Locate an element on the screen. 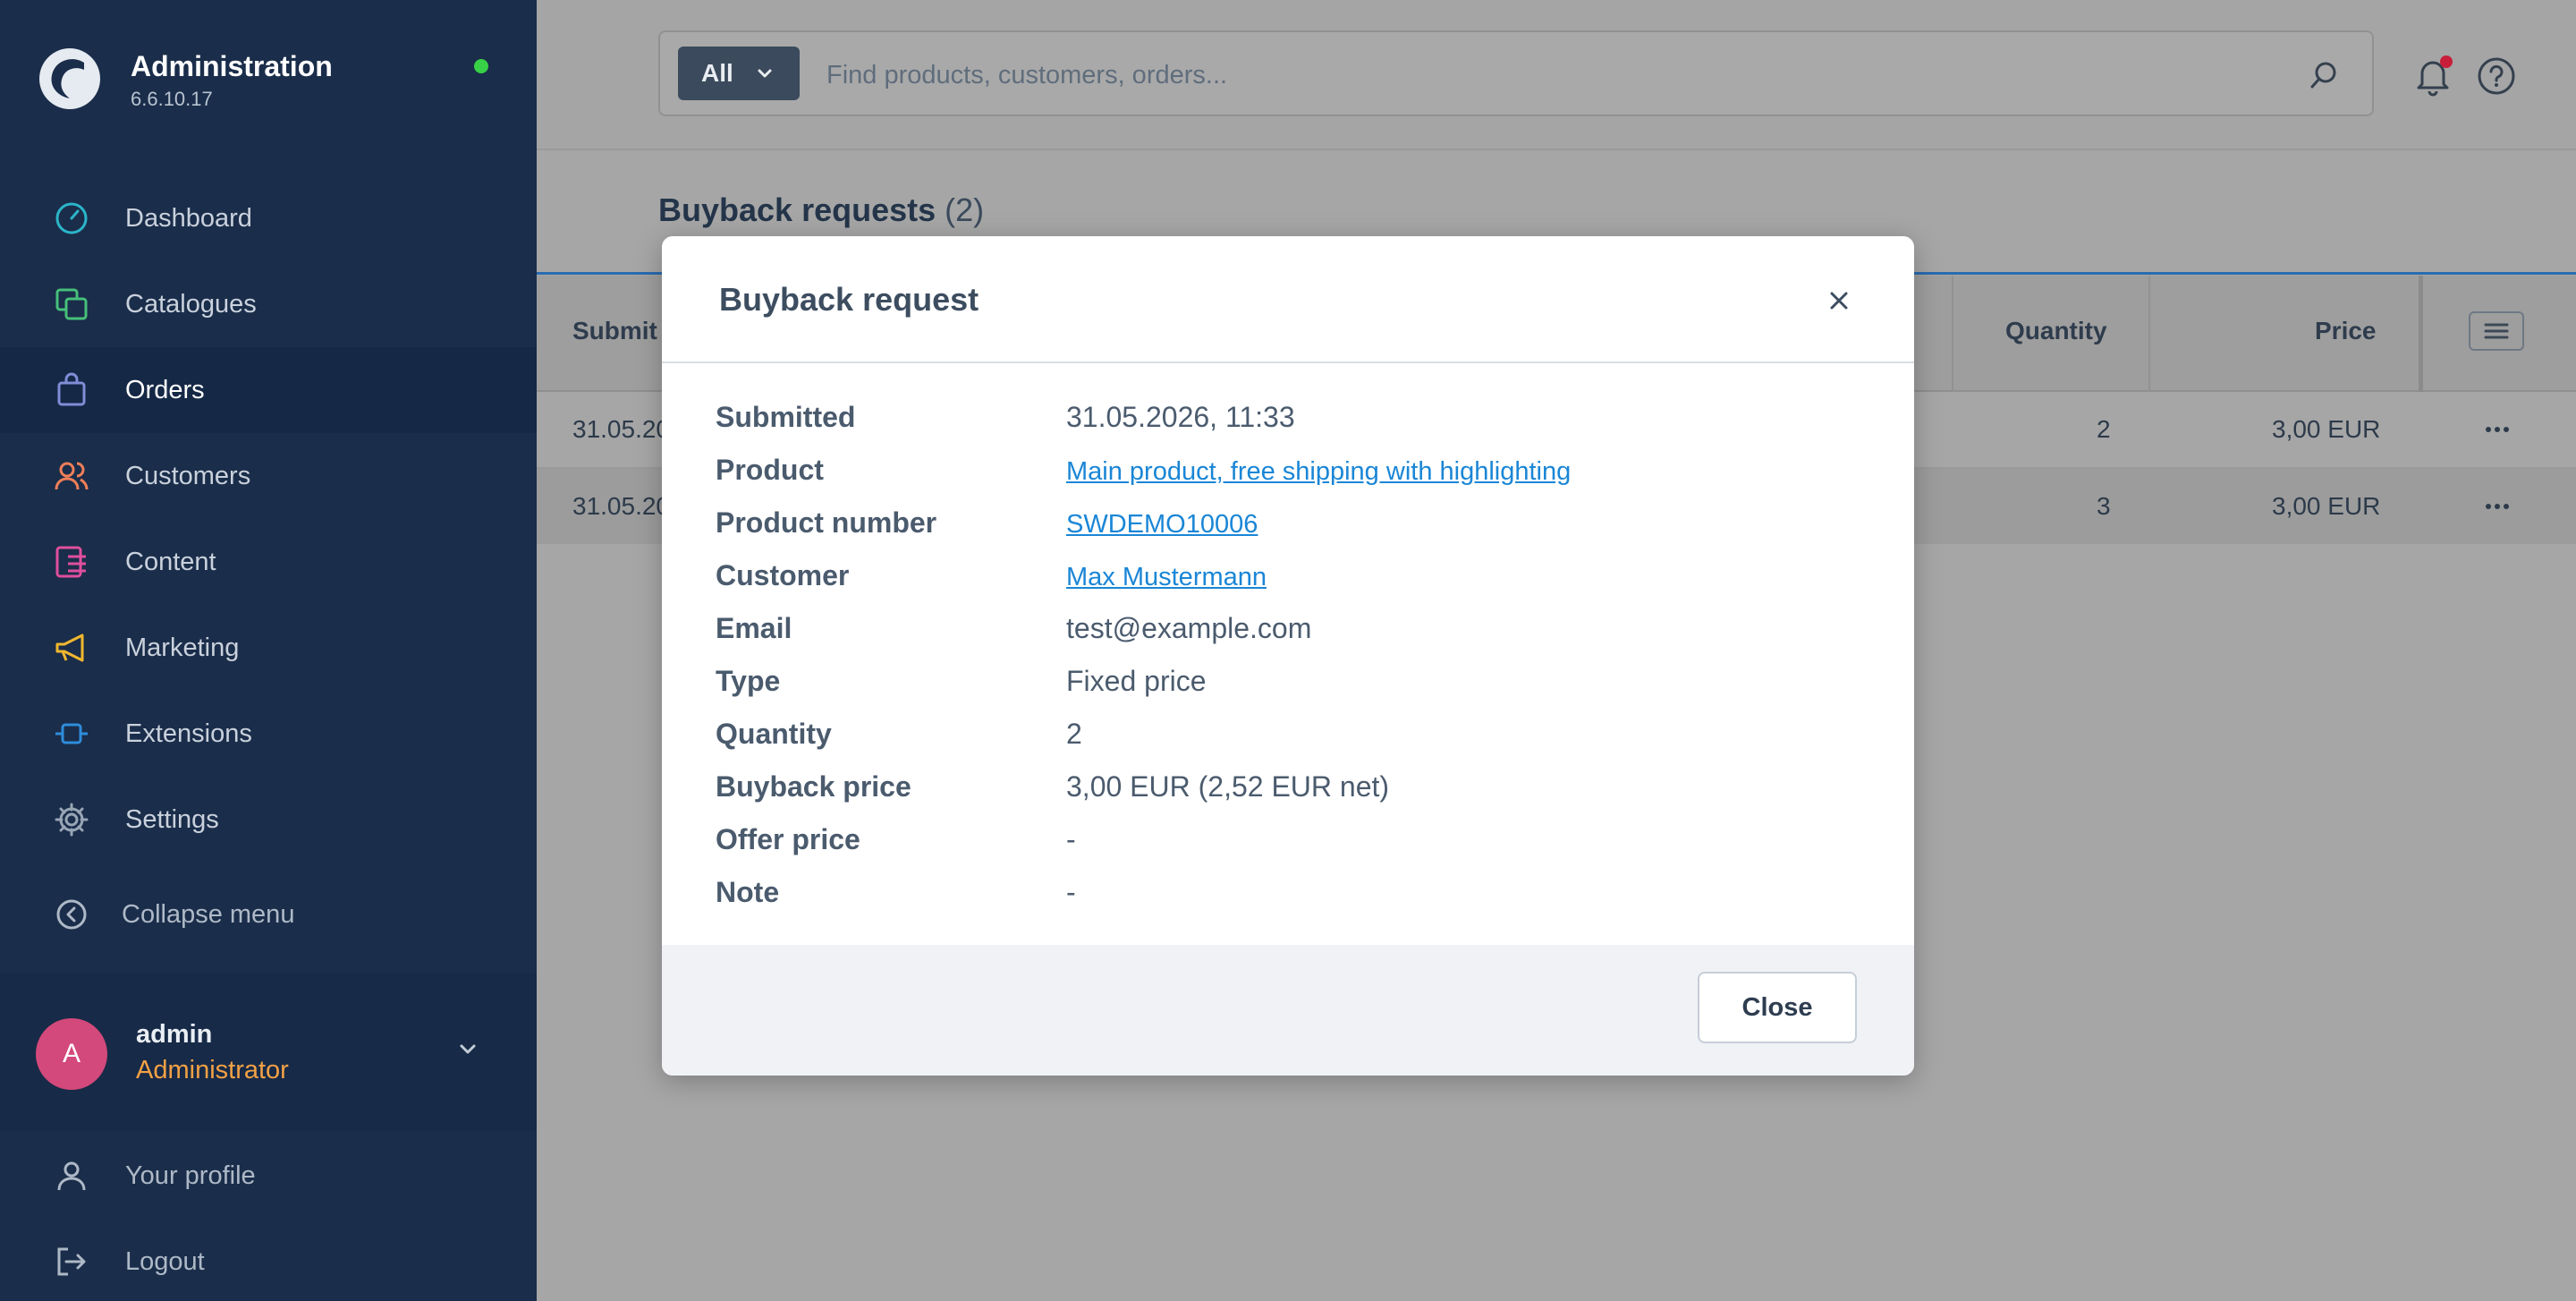  detail-label: Product is located at coordinates (770, 470).